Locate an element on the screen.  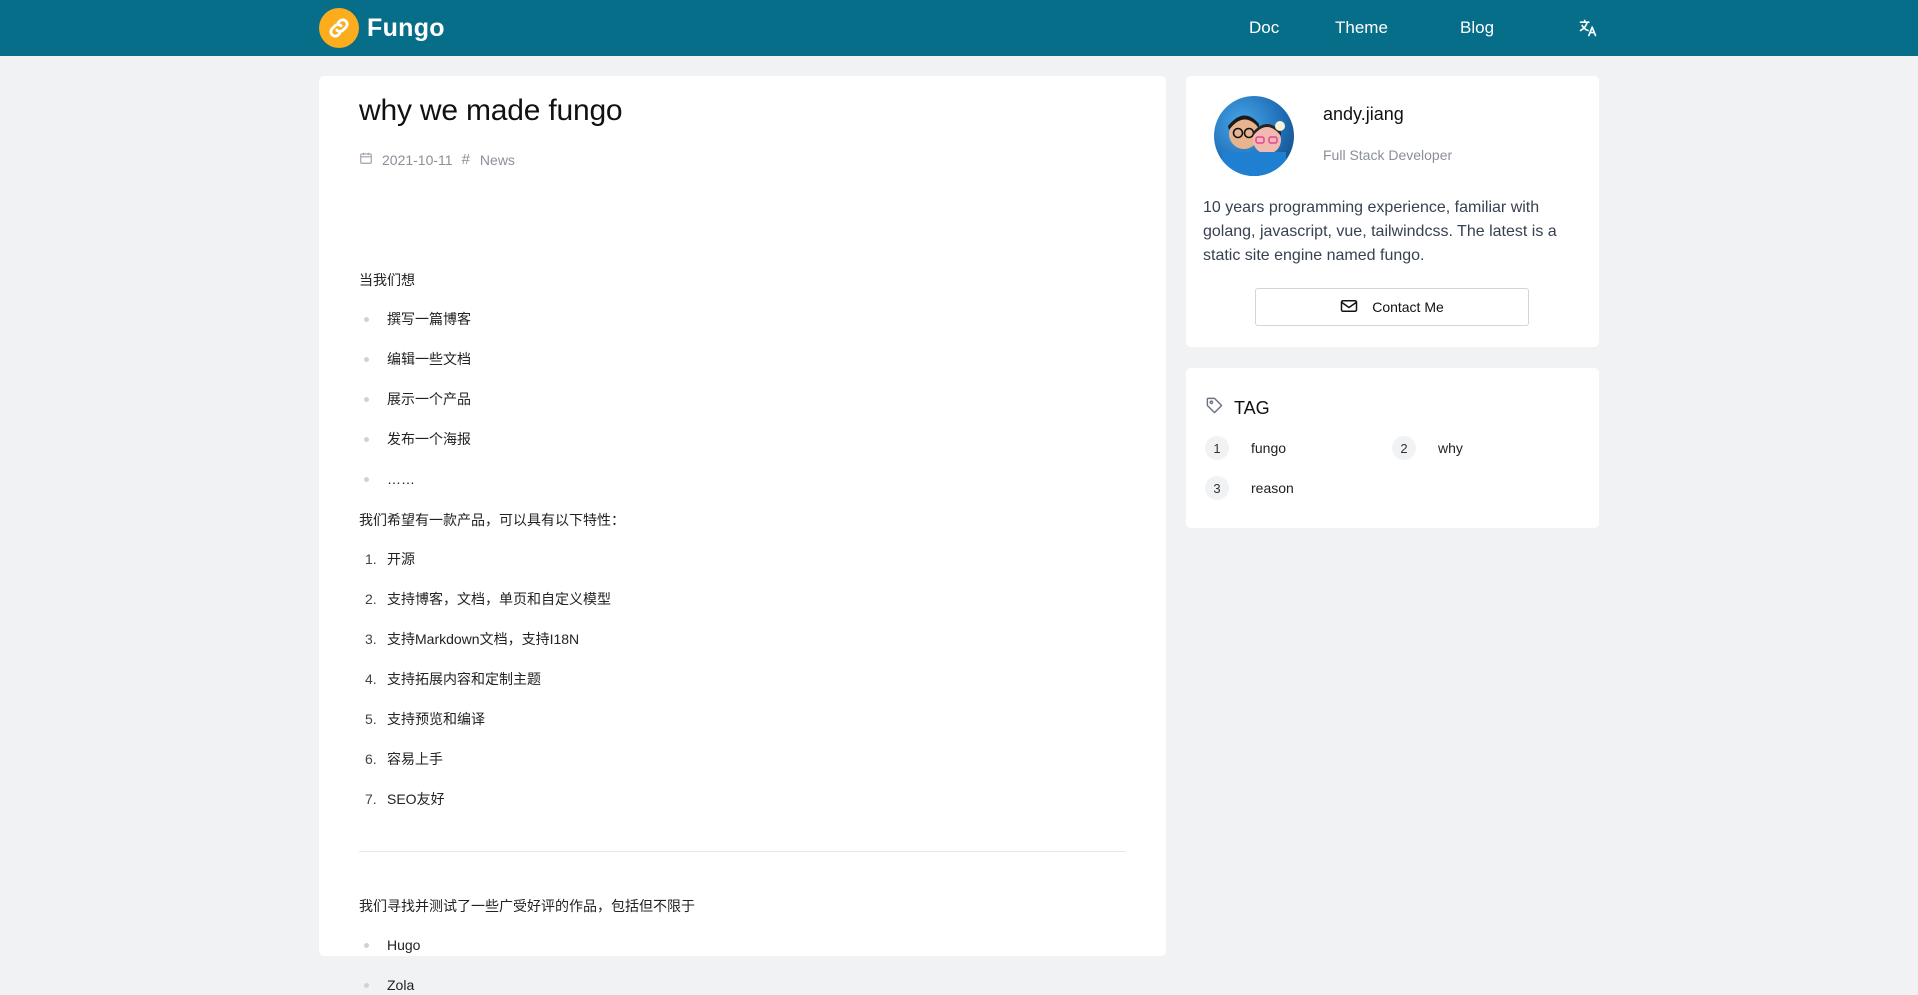
author-role: Full Stack Developer is located at coordinates (1388, 155).